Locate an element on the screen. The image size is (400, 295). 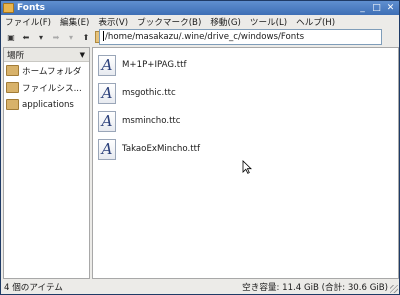
file-item: A M+1P+IPAG.ttf is located at coordinates (142, 65).